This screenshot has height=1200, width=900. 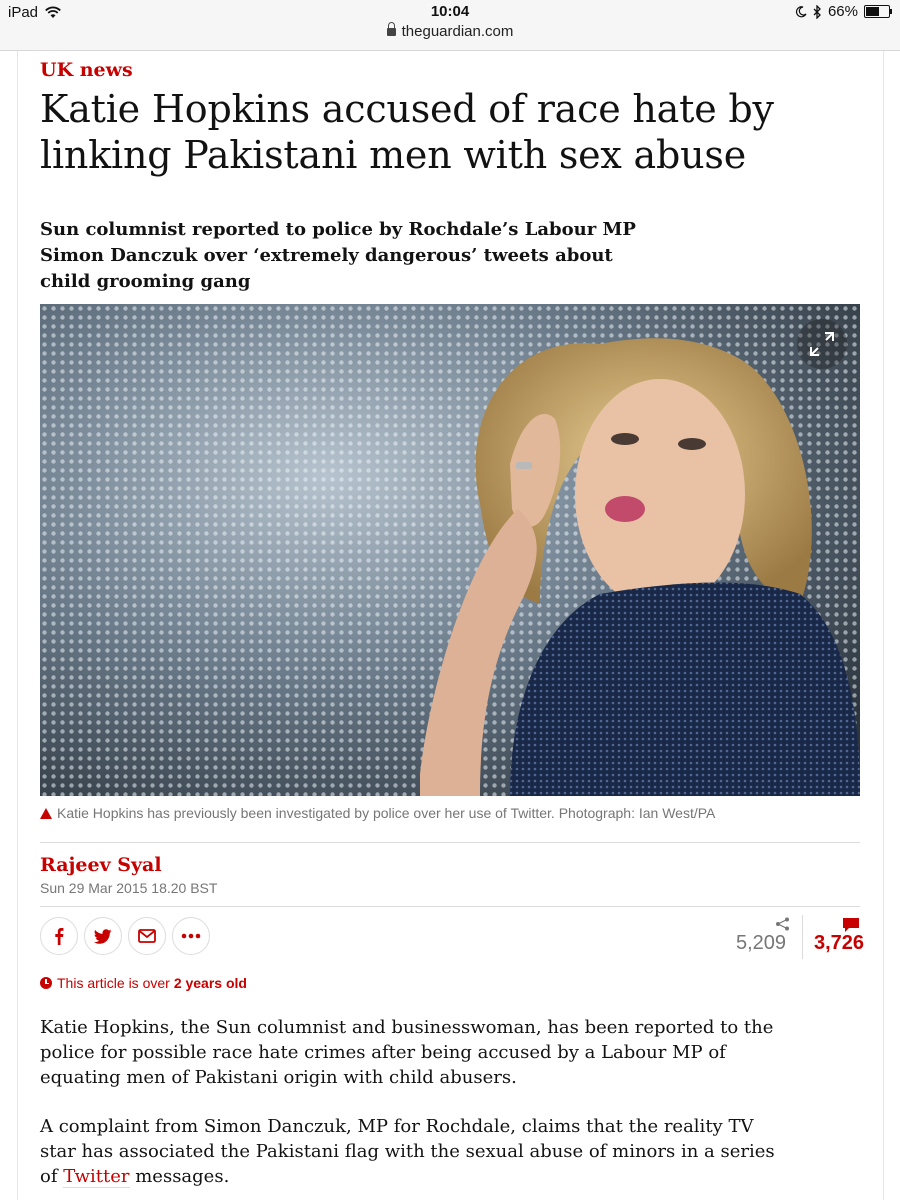 I want to click on paragraph-end: messages., so click(x=182, y=1176).